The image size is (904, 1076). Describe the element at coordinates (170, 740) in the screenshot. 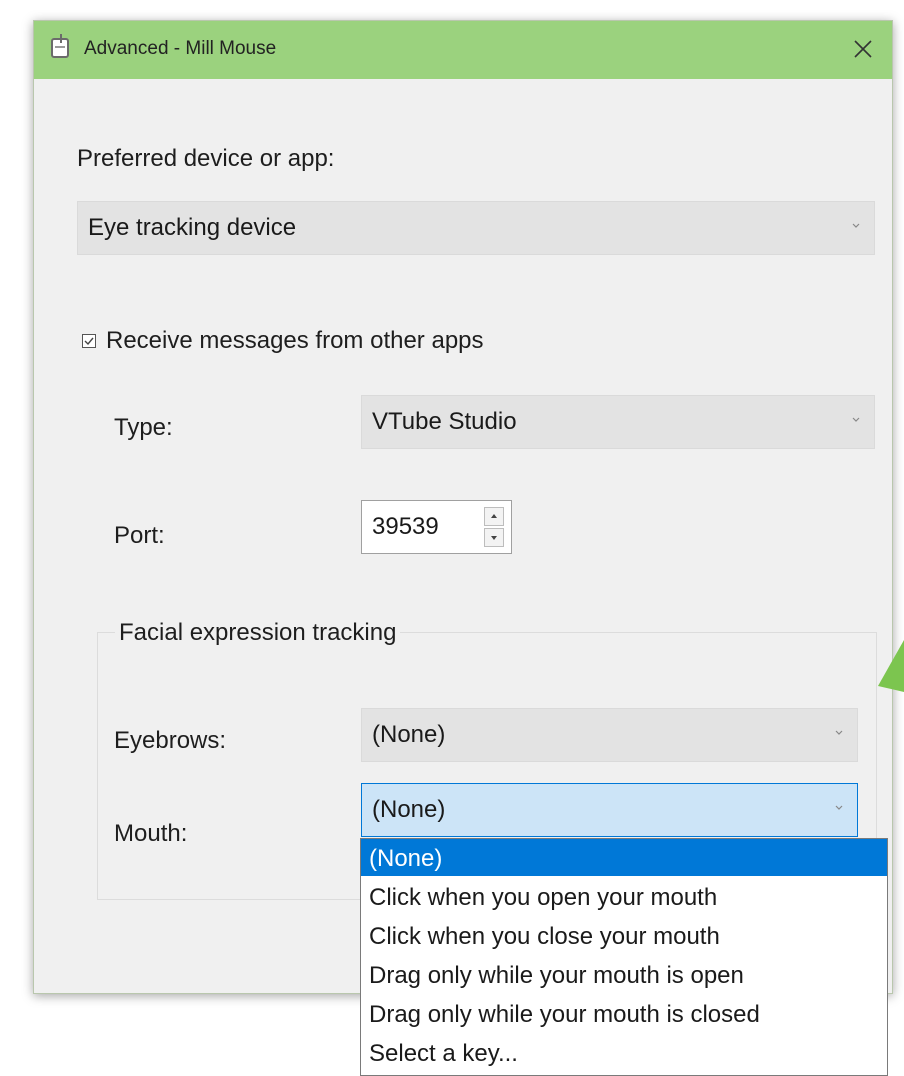

I see `eyebrows-label: Eyebrows:` at that location.